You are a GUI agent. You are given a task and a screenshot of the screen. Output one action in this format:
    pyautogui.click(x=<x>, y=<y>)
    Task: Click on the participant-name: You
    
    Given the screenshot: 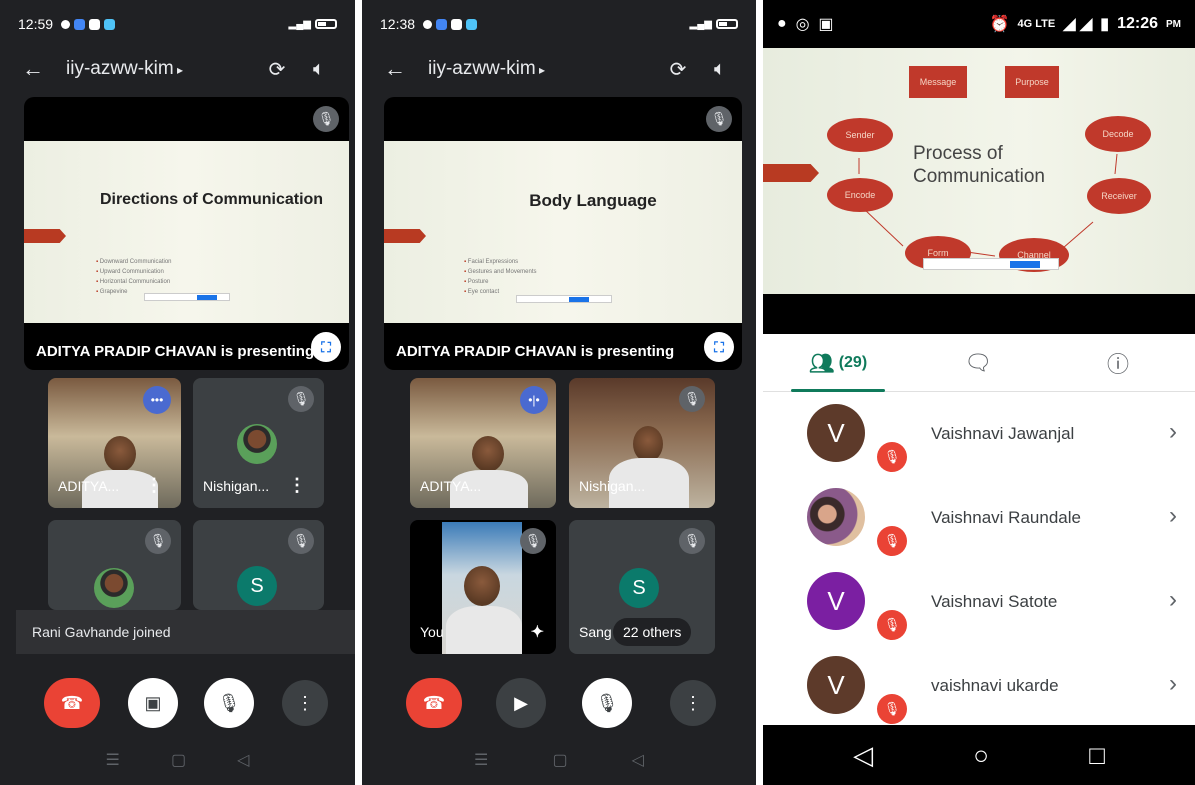 What is the action you would take?
    pyautogui.click(x=432, y=632)
    